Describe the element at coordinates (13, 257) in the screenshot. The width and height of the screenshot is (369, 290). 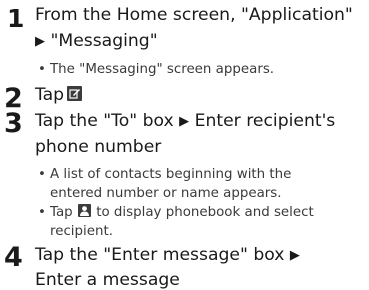
I see `step-number: 4` at that location.